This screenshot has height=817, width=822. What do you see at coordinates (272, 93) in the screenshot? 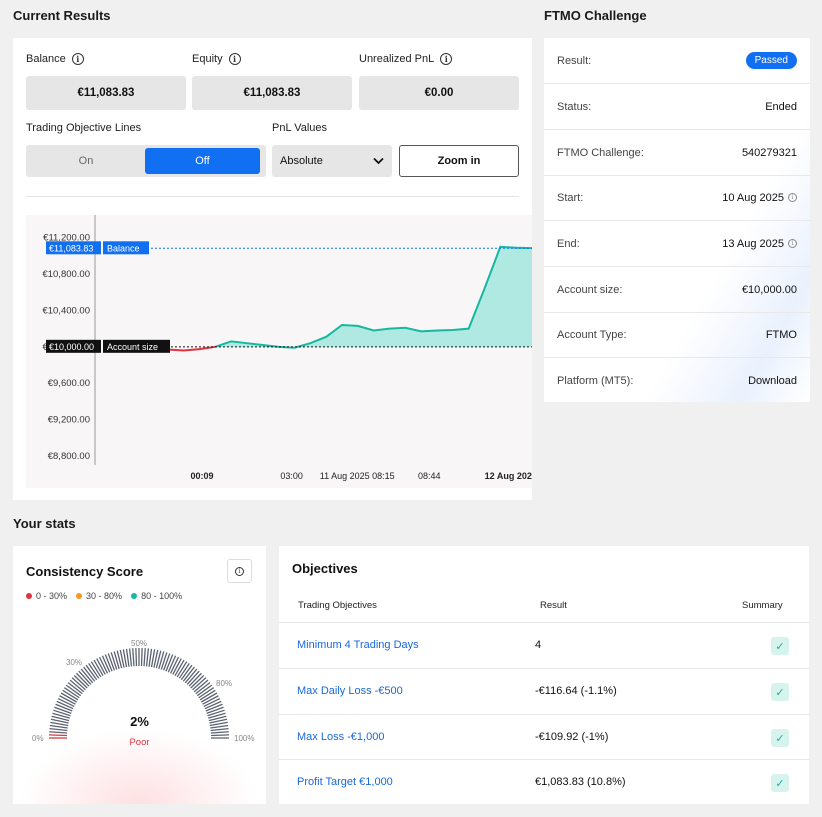
I see `equity-value: €11,083.83` at bounding box center [272, 93].